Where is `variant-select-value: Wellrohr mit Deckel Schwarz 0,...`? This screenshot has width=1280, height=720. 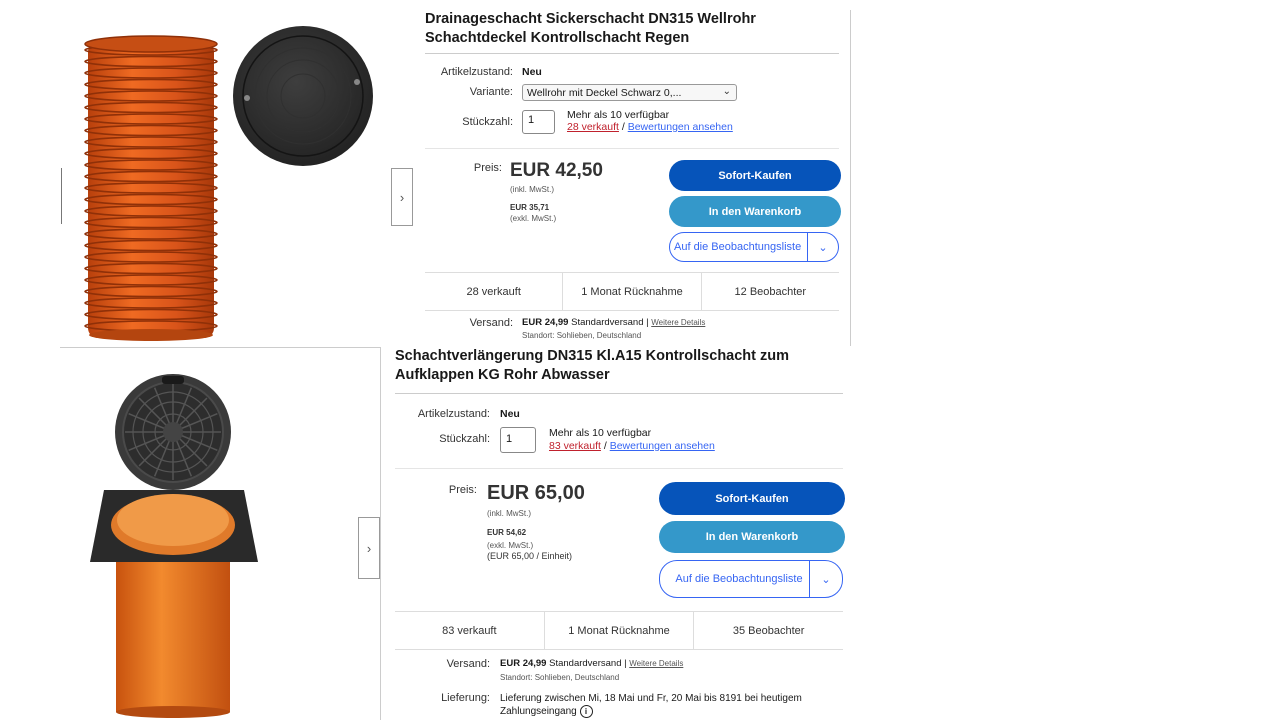 variant-select-value: Wellrohr mit Deckel Schwarz 0,... is located at coordinates (604, 93).